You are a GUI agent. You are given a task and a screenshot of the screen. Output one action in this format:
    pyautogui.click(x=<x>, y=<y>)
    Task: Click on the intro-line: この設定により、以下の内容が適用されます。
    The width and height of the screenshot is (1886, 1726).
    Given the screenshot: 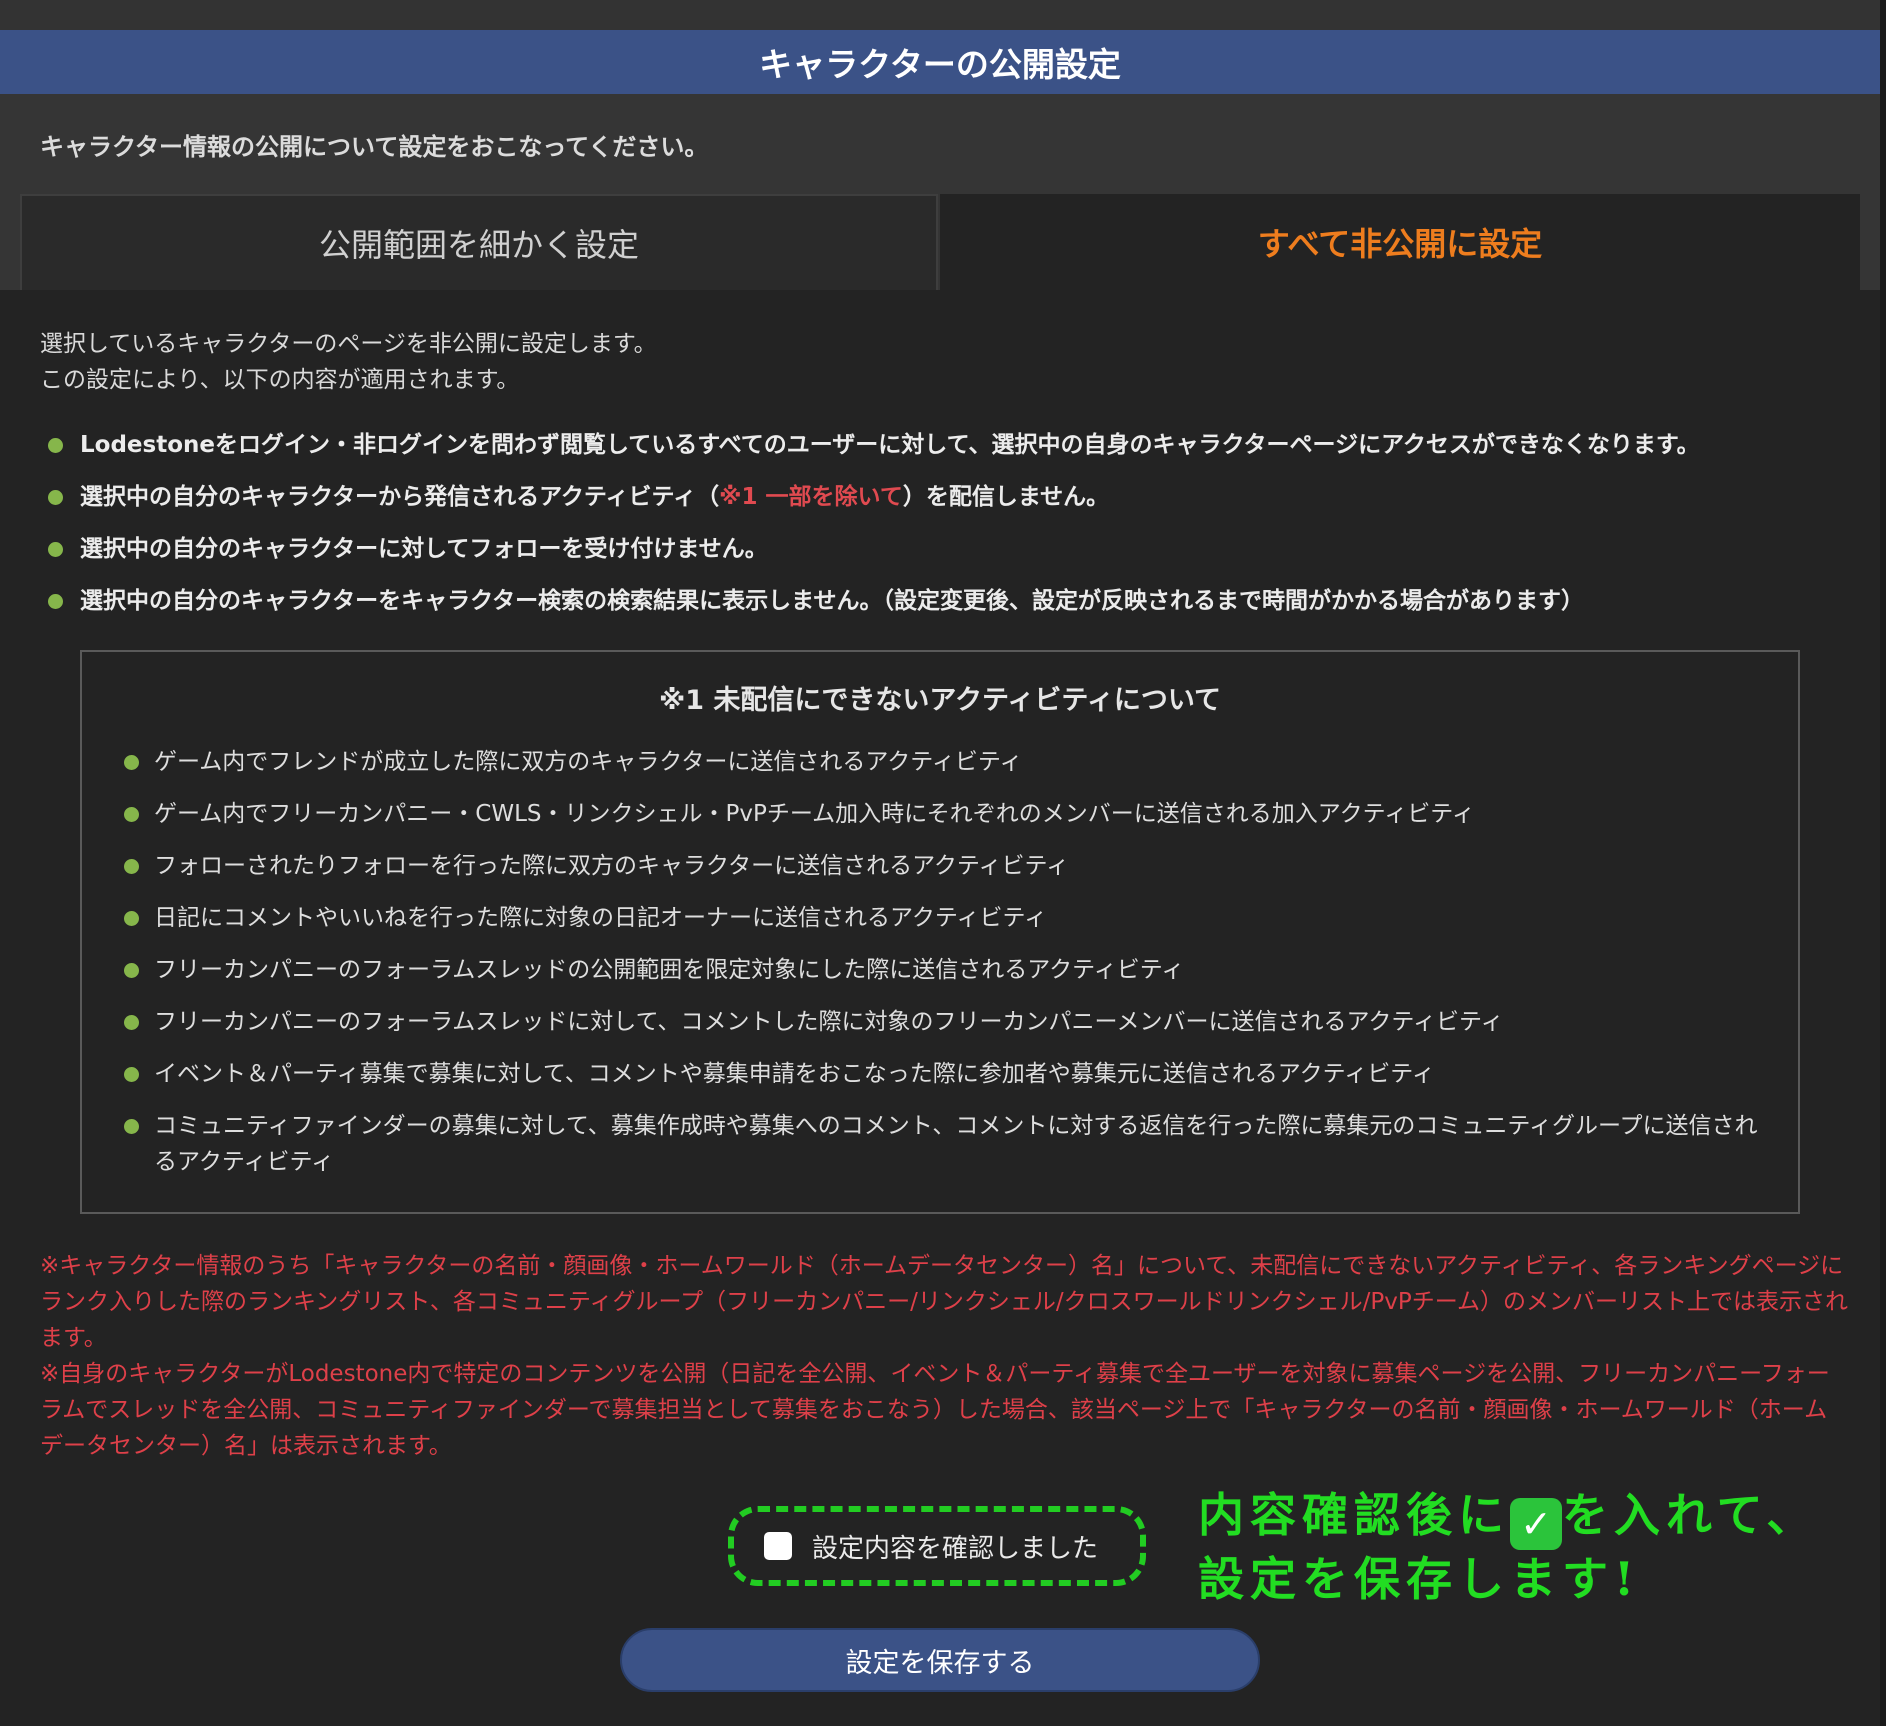 What is the action you would take?
    pyautogui.click(x=280, y=380)
    